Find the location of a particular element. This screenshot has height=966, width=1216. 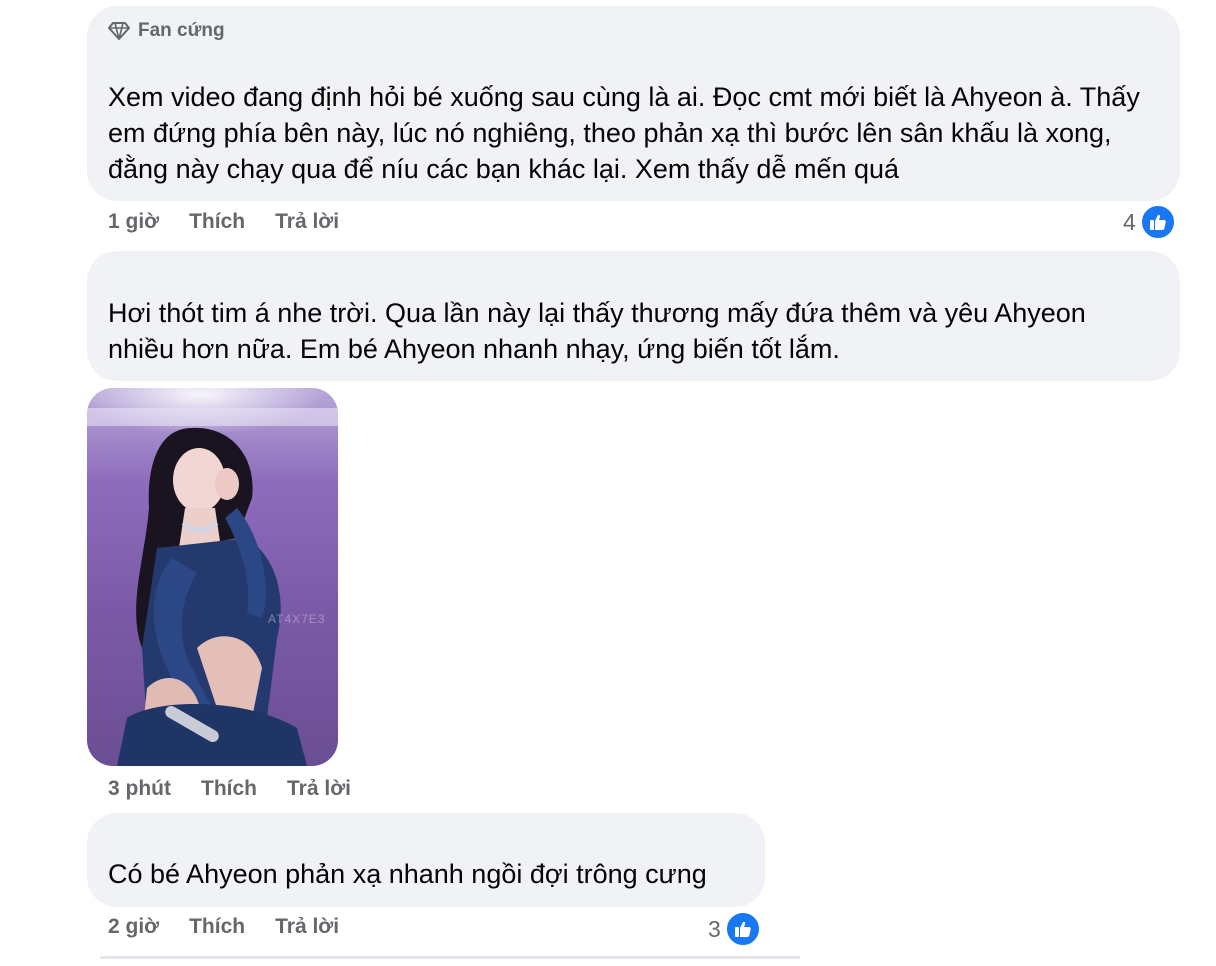

comment-actions: 2 giờ Thích Trả lời is located at coordinates (238, 927).